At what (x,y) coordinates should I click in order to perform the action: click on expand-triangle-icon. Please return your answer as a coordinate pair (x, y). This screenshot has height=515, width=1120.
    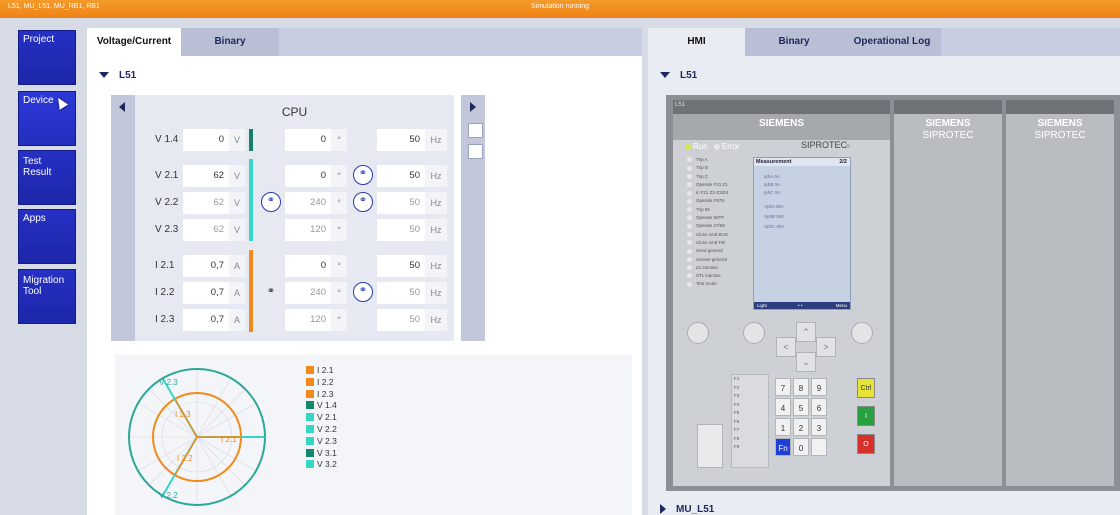
    Looking at the image, I should click on (663, 509).